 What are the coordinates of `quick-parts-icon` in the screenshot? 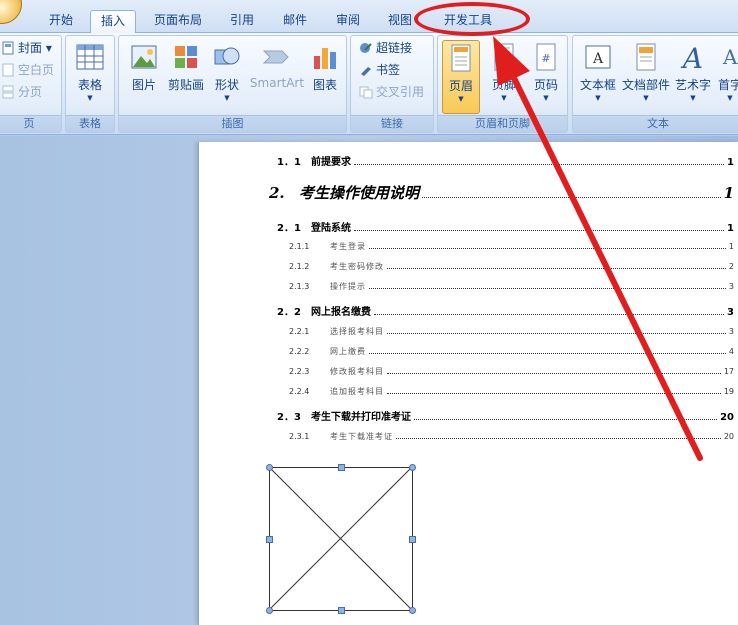 It's located at (646, 57).